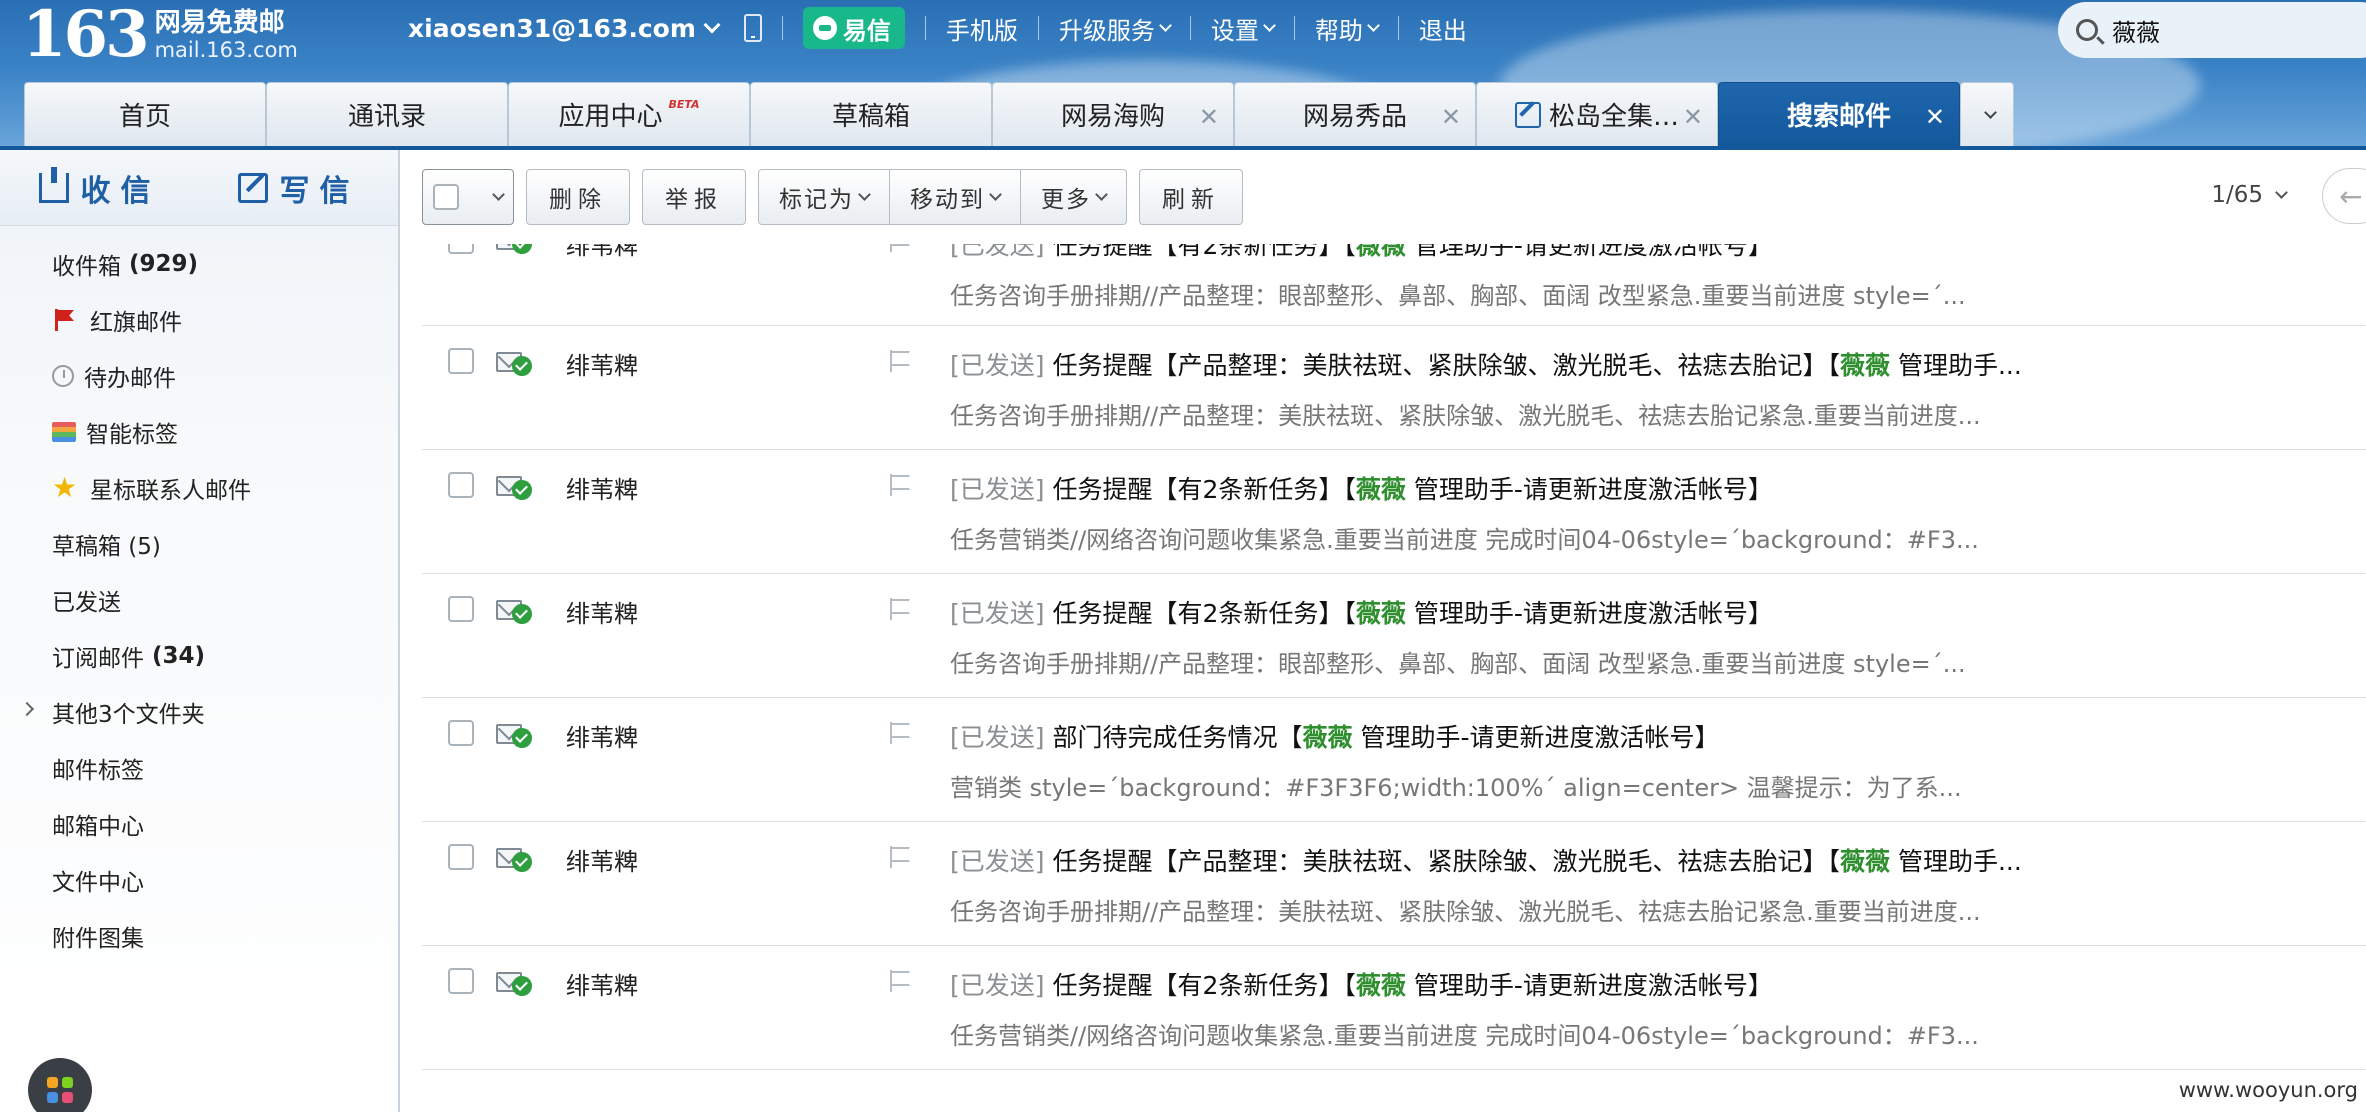 The height and width of the screenshot is (1112, 2366). I want to click on select-all-checkbox, so click(446, 197).